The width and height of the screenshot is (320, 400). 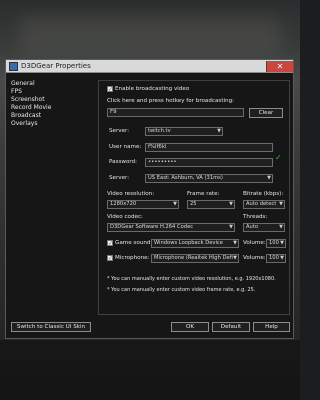 I want to click on resolution-value: 1280x720, so click(x=123, y=204).